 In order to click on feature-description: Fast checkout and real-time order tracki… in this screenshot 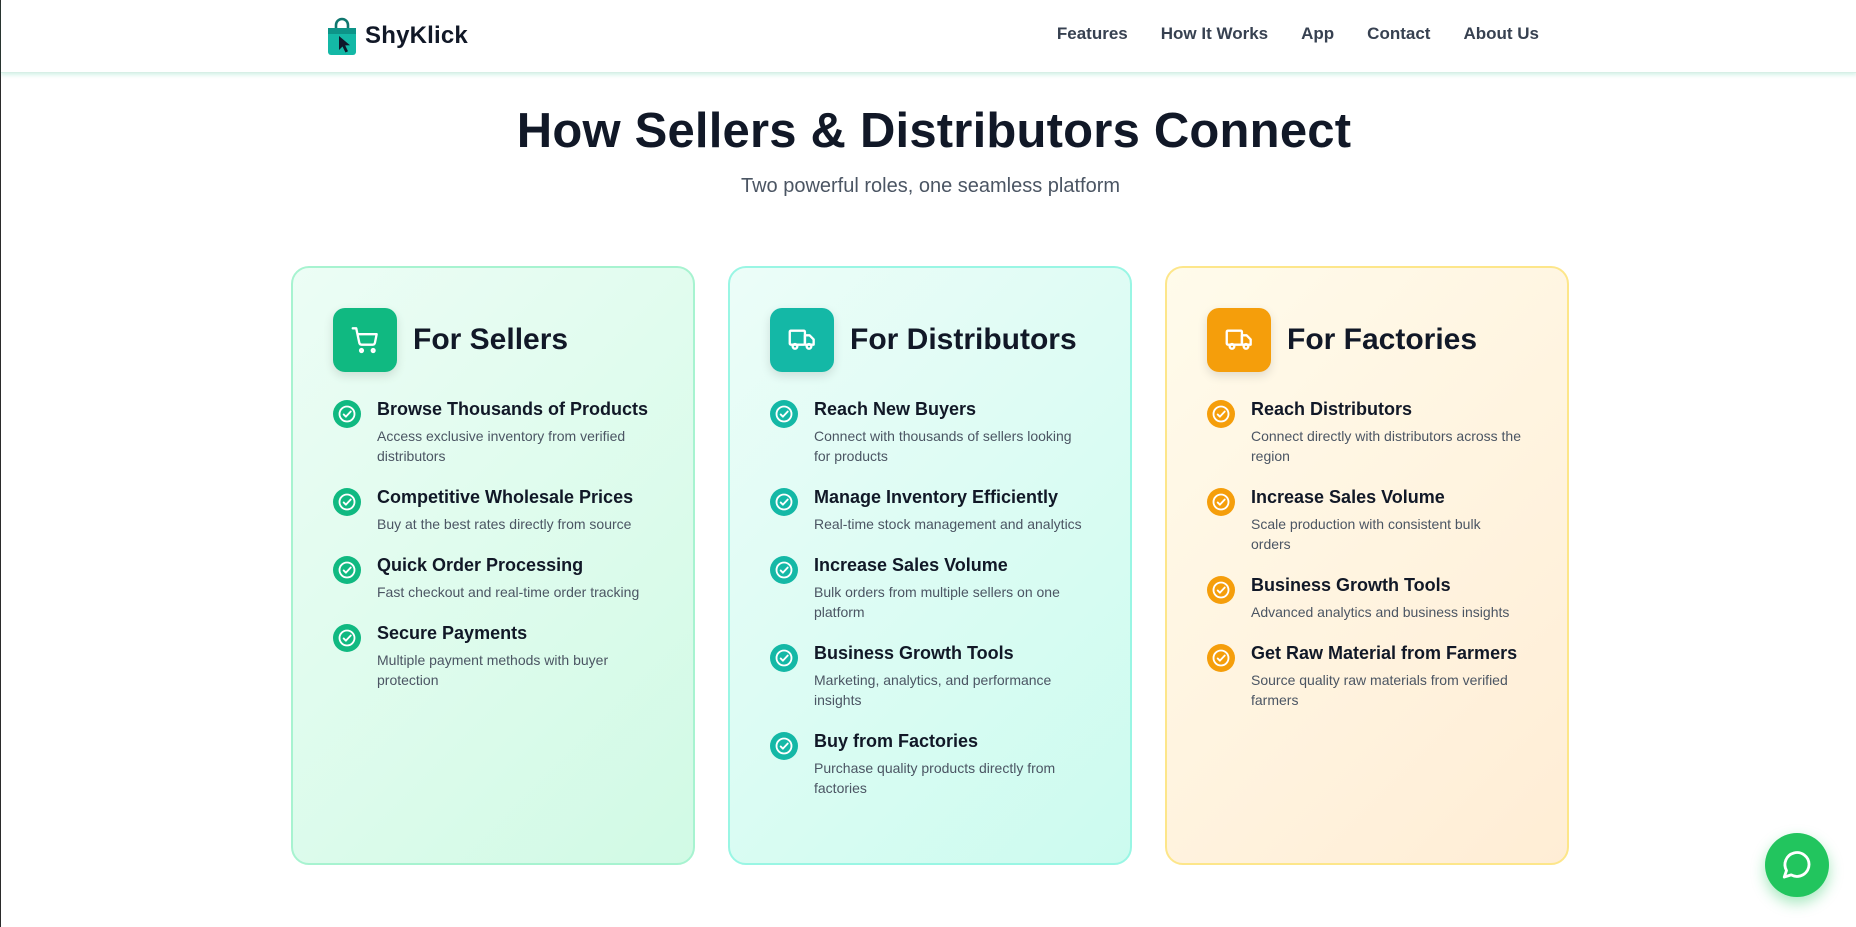, I will do `click(508, 592)`.